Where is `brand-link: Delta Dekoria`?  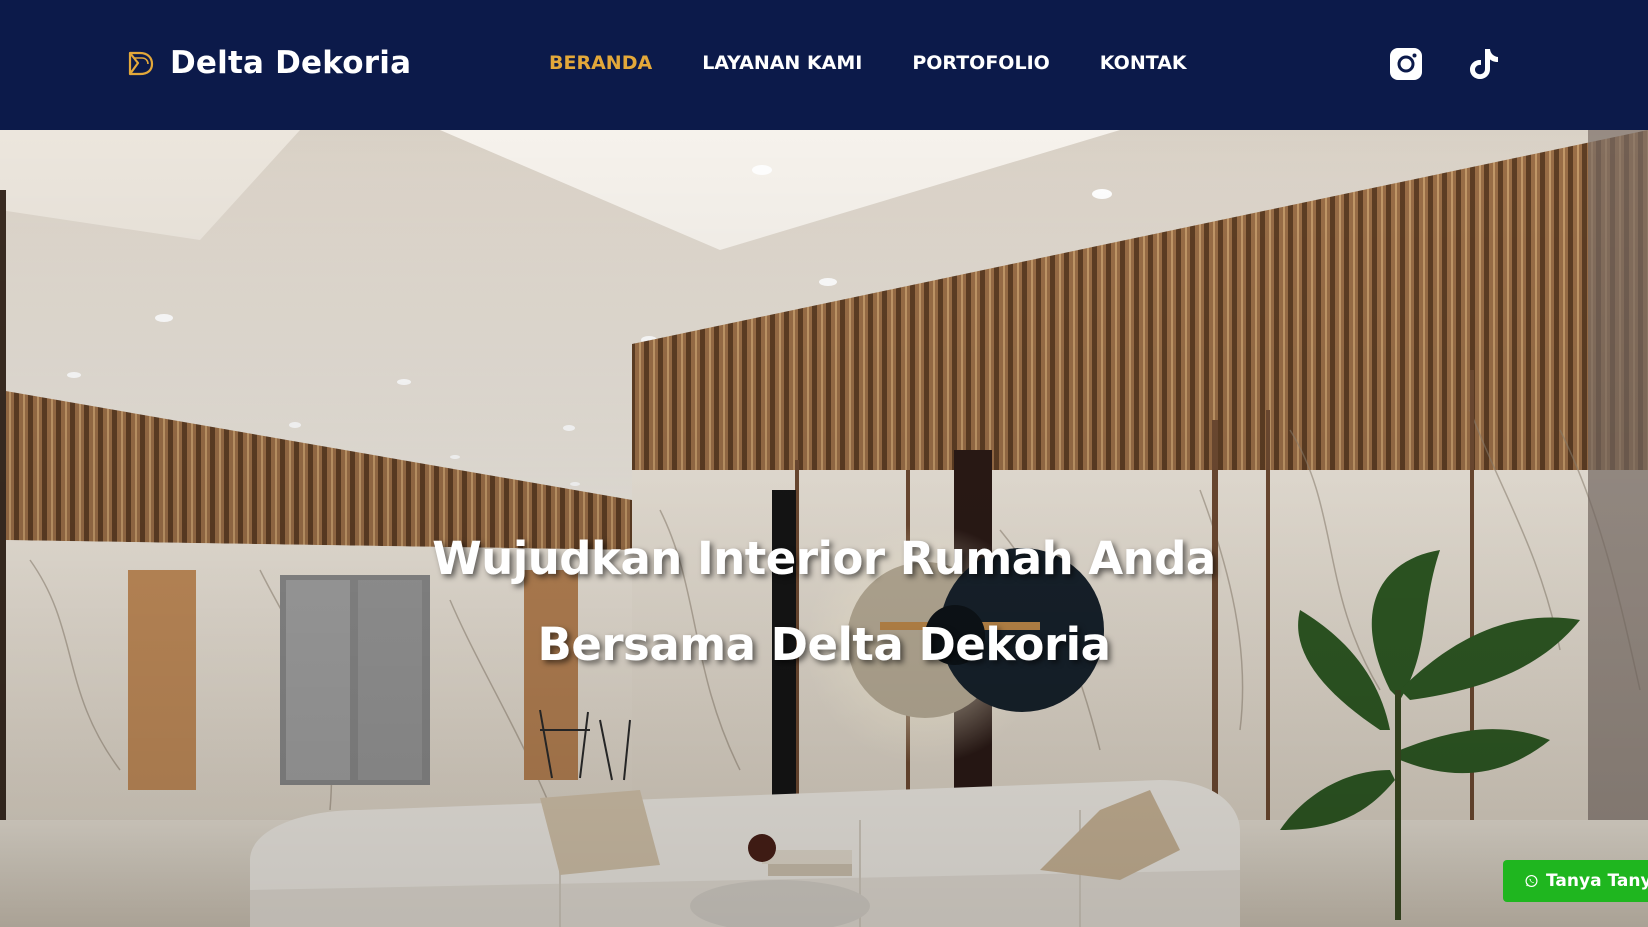
brand-link: Delta Dekoria is located at coordinates (267, 63).